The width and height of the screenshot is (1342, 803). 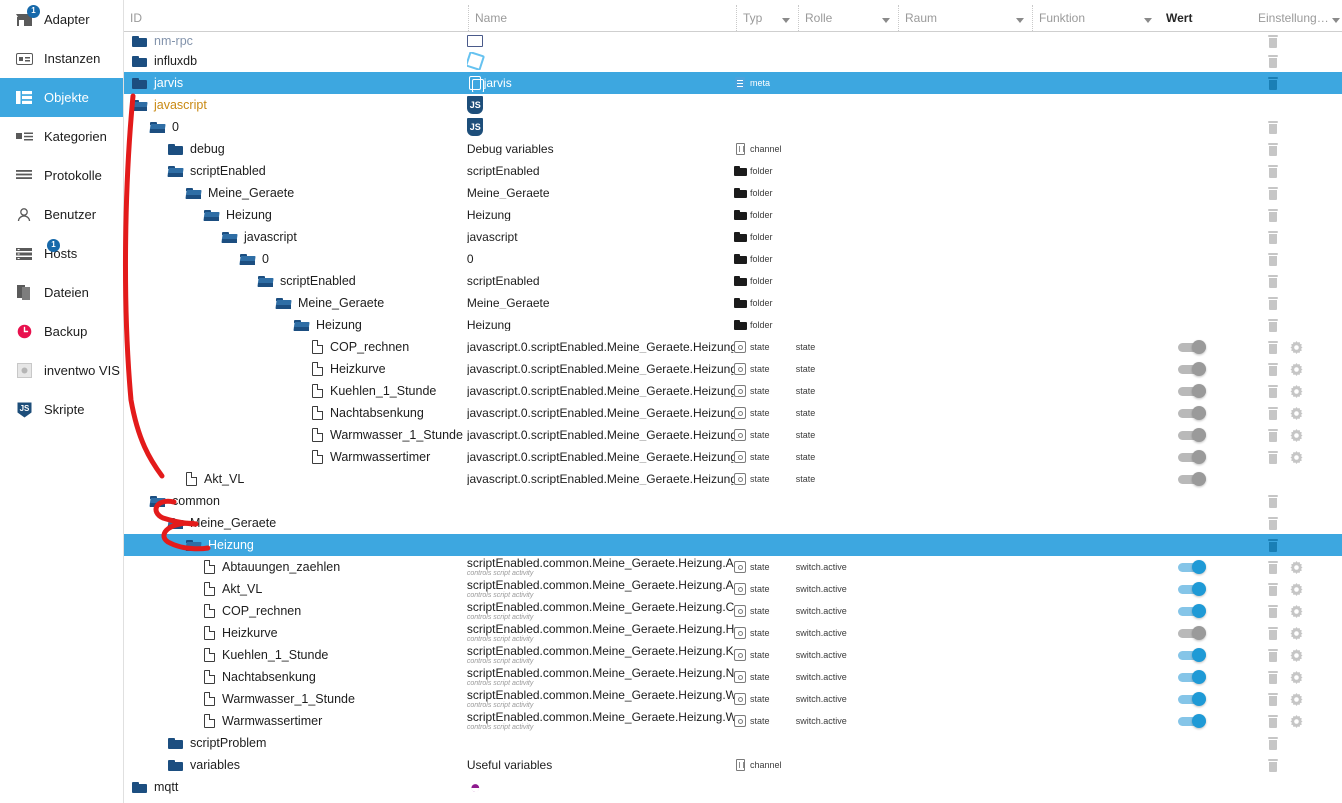 What do you see at coordinates (61, 292) in the screenshot?
I see `sidebar-item-dateien: Dateien` at bounding box center [61, 292].